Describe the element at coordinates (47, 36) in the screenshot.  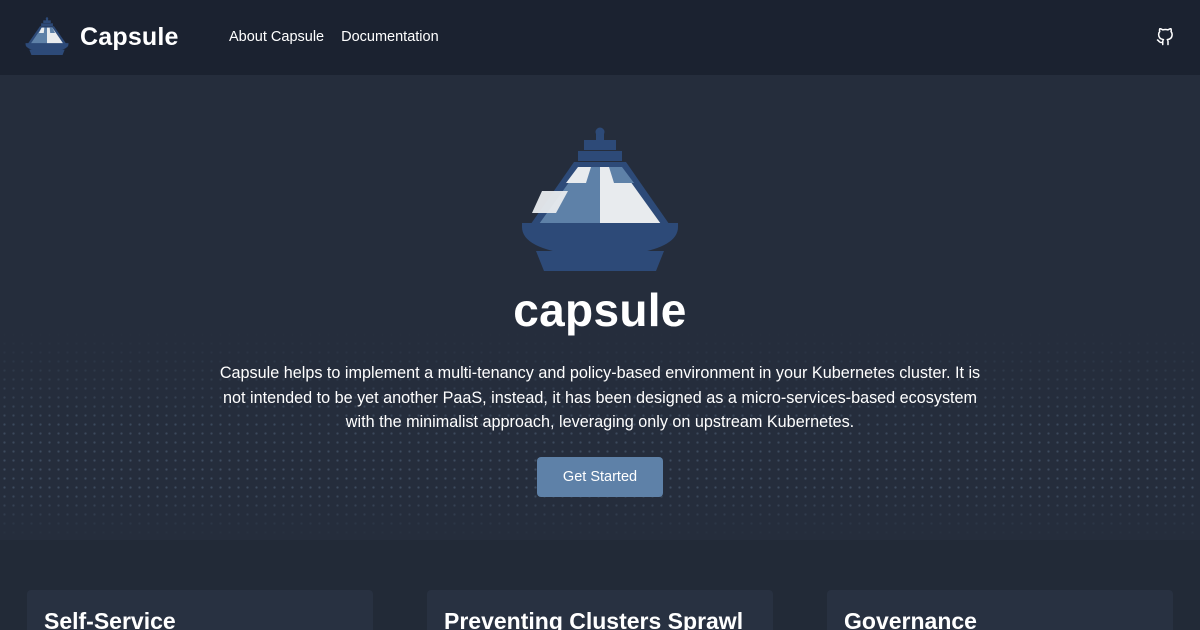
I see `capsule-logo-icon` at that location.